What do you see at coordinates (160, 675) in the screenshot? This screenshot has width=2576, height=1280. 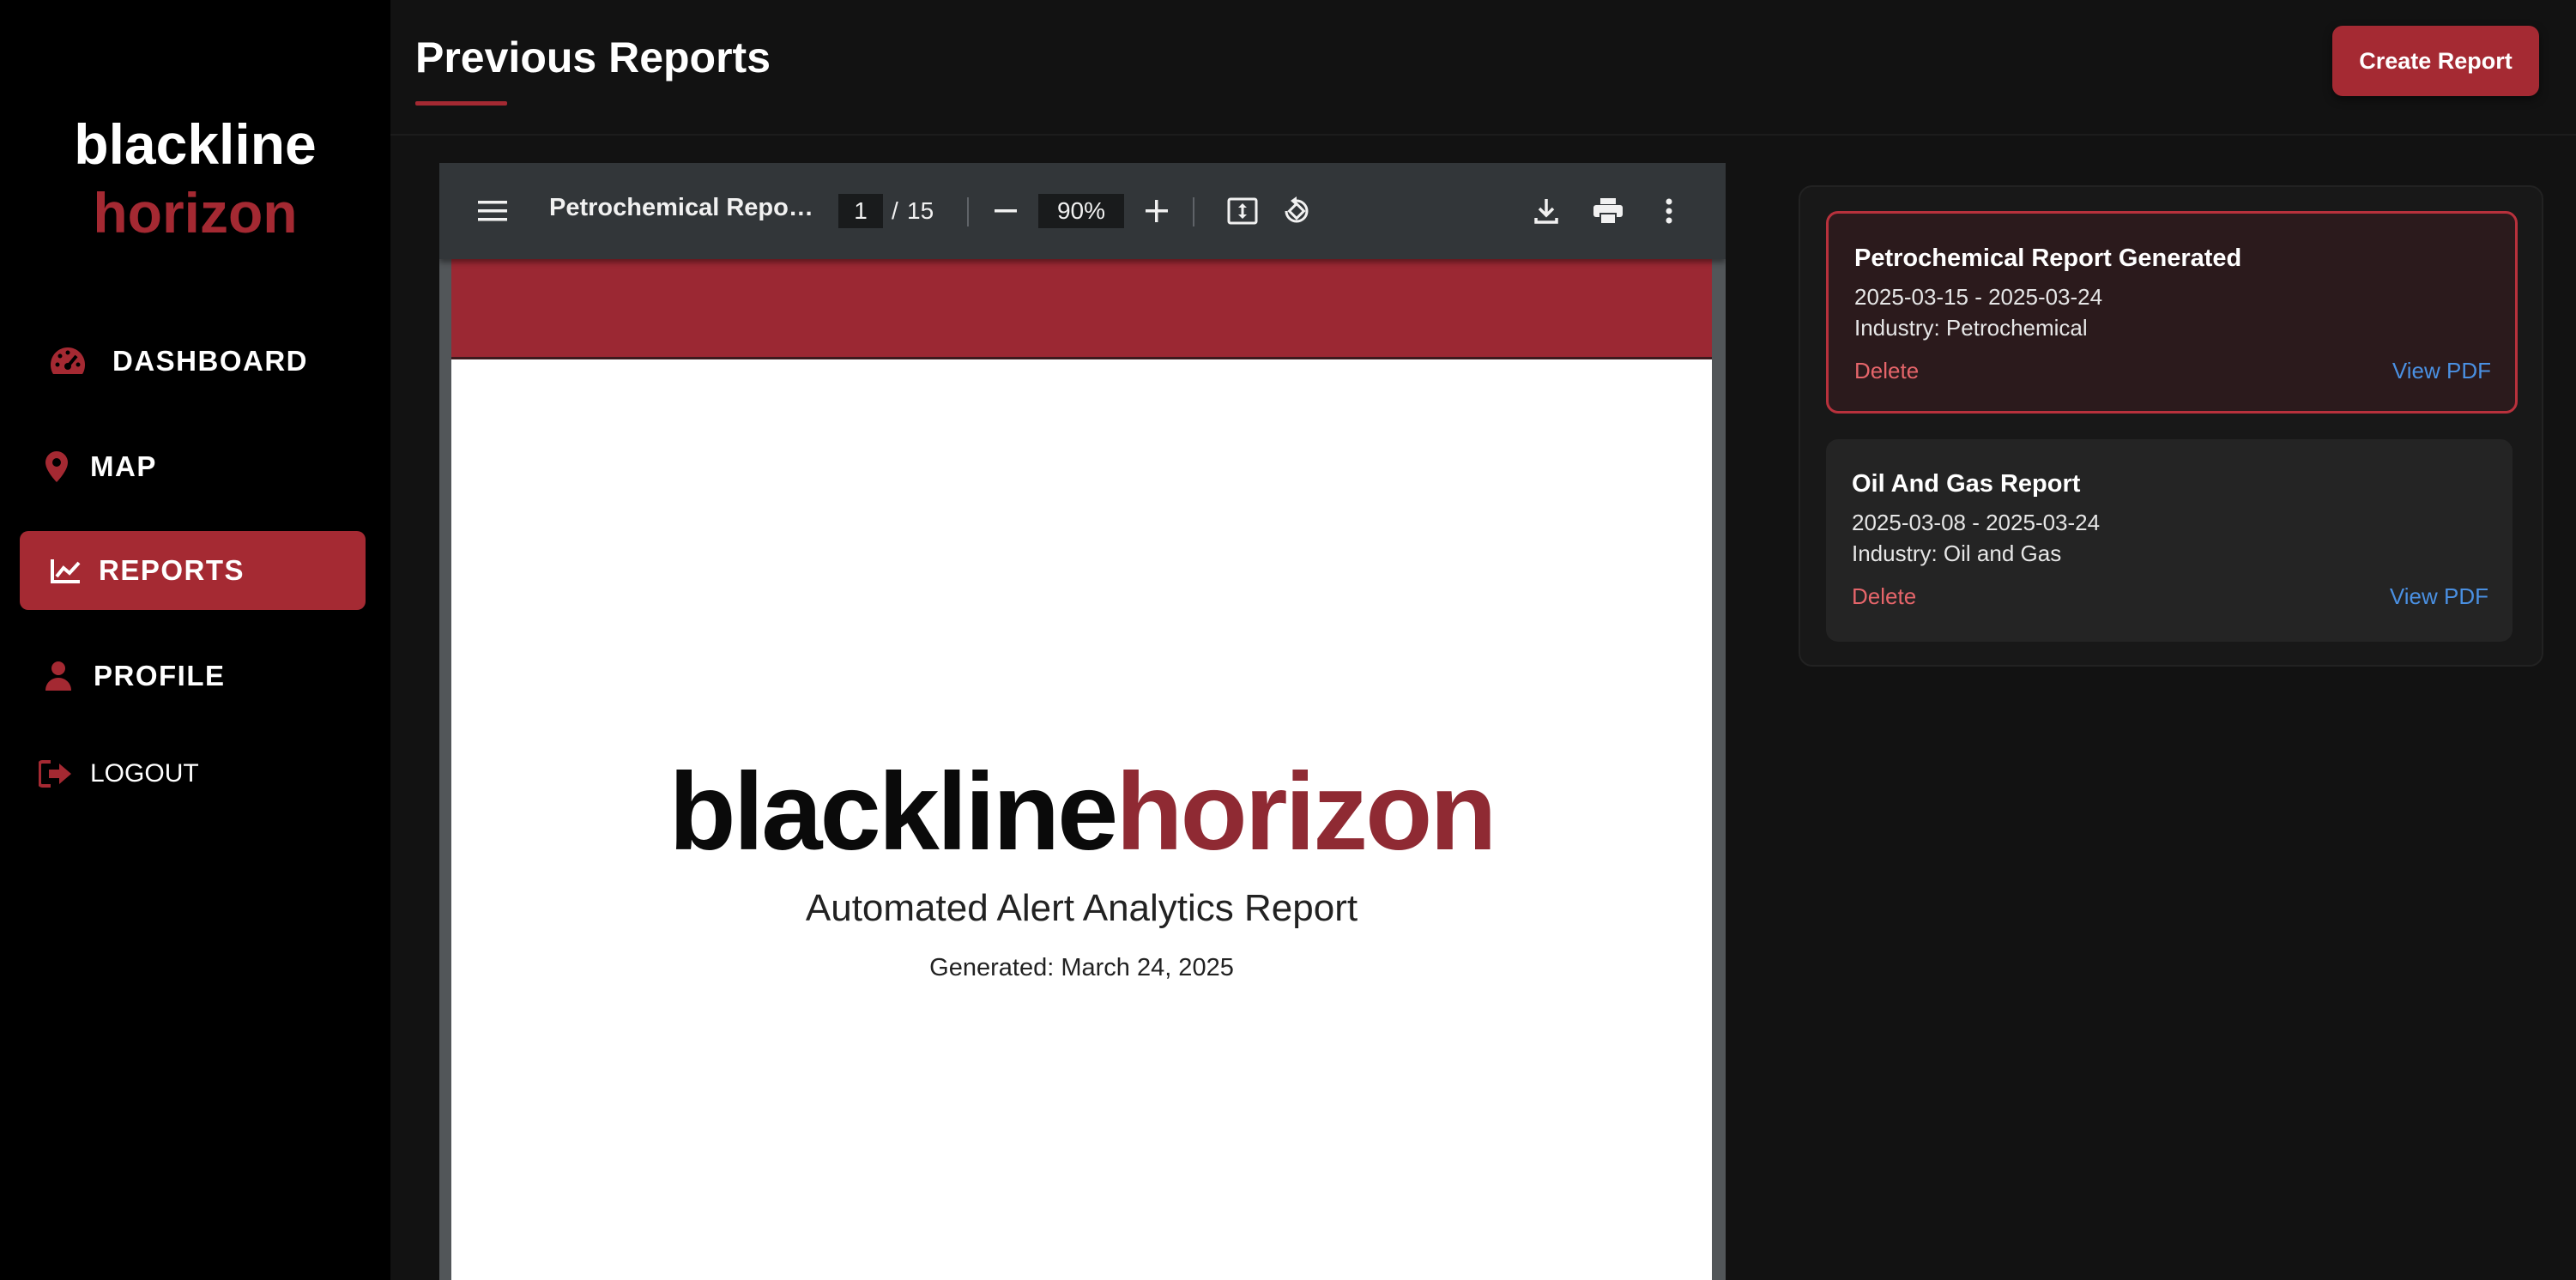 I see `sidebar-item-label: PROFILE` at bounding box center [160, 675].